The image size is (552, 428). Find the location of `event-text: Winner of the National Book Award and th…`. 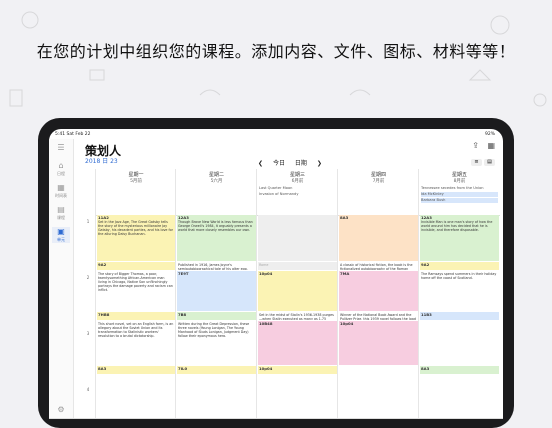

event-text: Winner of the National Book Award and th… is located at coordinates (378, 316).